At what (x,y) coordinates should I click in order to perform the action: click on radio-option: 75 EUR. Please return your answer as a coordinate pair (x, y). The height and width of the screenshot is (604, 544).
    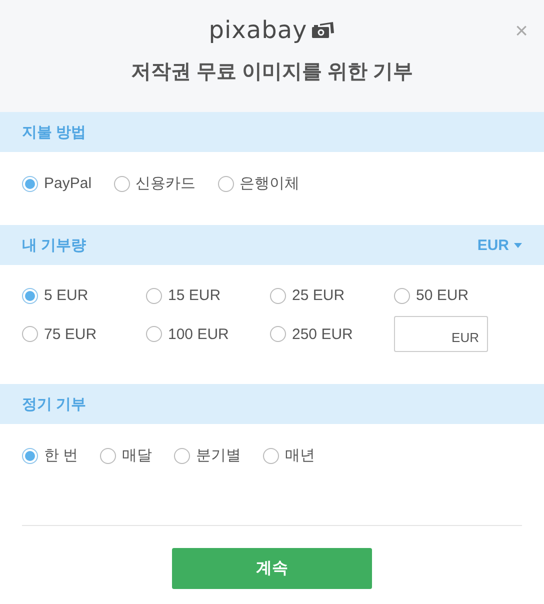
    Looking at the image, I should click on (84, 334).